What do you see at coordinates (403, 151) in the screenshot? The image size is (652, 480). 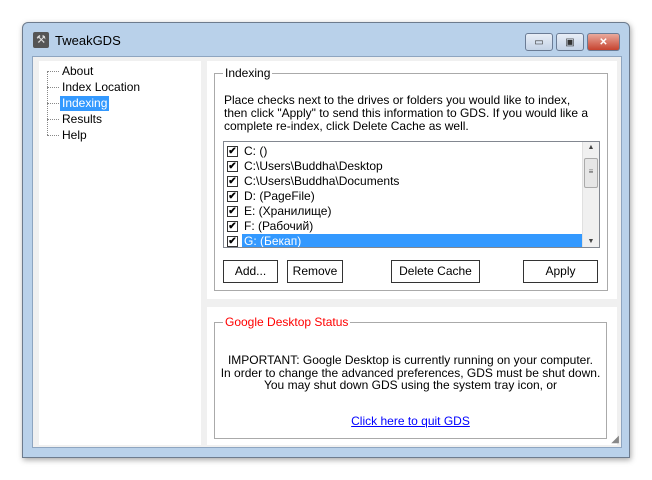 I see `list-item: ✔ C: ()` at bounding box center [403, 151].